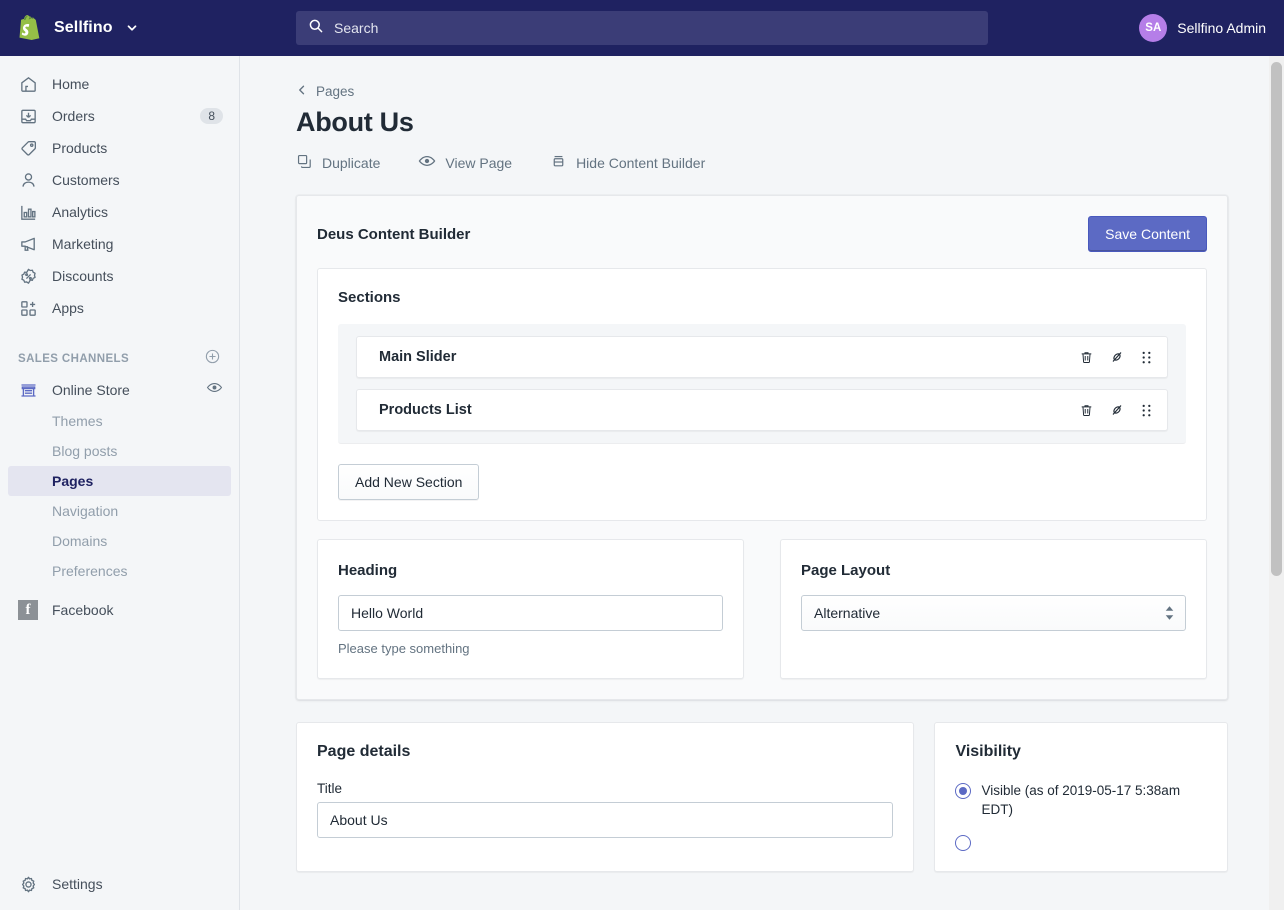 The image size is (1284, 910). Describe the element at coordinates (119, 308) in the screenshot. I see `sidebar-item-apps: Apps` at that location.